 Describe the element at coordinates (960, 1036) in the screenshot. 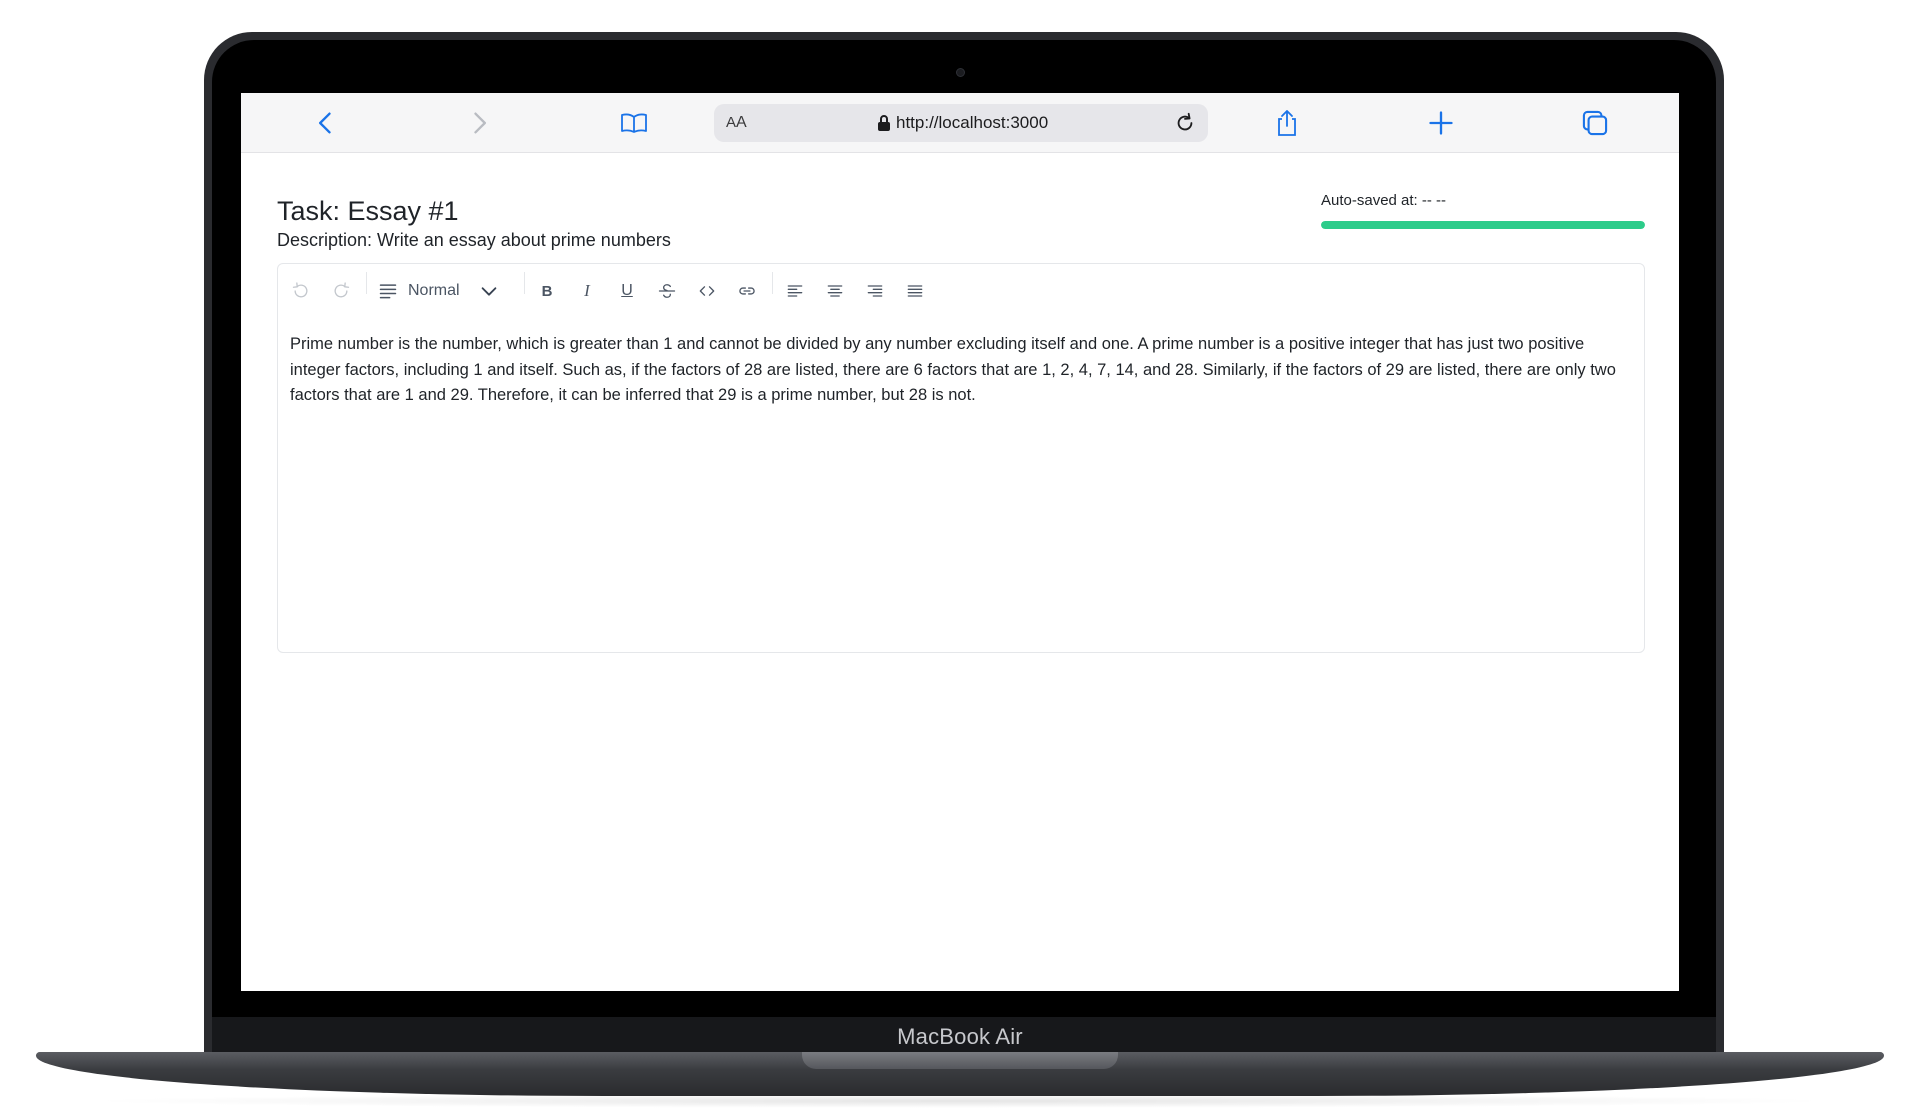

I see `device-label: MacBook Air` at that location.